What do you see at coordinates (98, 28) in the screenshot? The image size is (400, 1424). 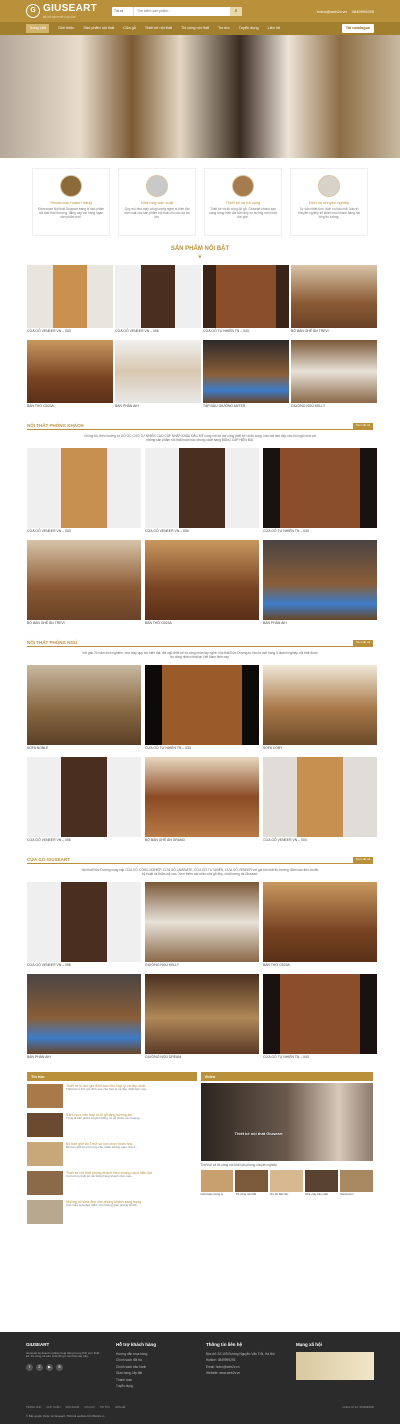 I see `nav-item-products: Sản phẩm nội thất` at bounding box center [98, 28].